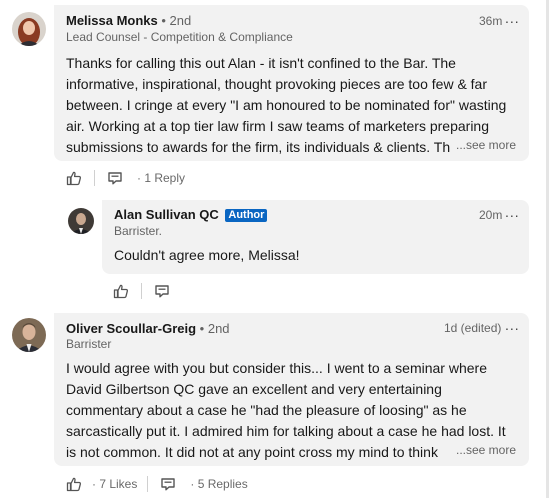 The image size is (549, 498). I want to click on avatar-melissa, so click(29, 29).